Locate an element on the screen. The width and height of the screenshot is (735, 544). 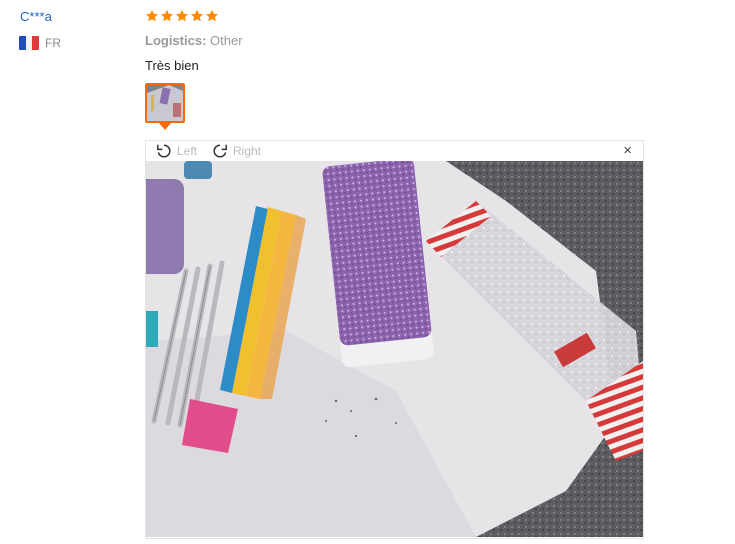
reviewer-name: C***a is located at coordinates (36, 16).